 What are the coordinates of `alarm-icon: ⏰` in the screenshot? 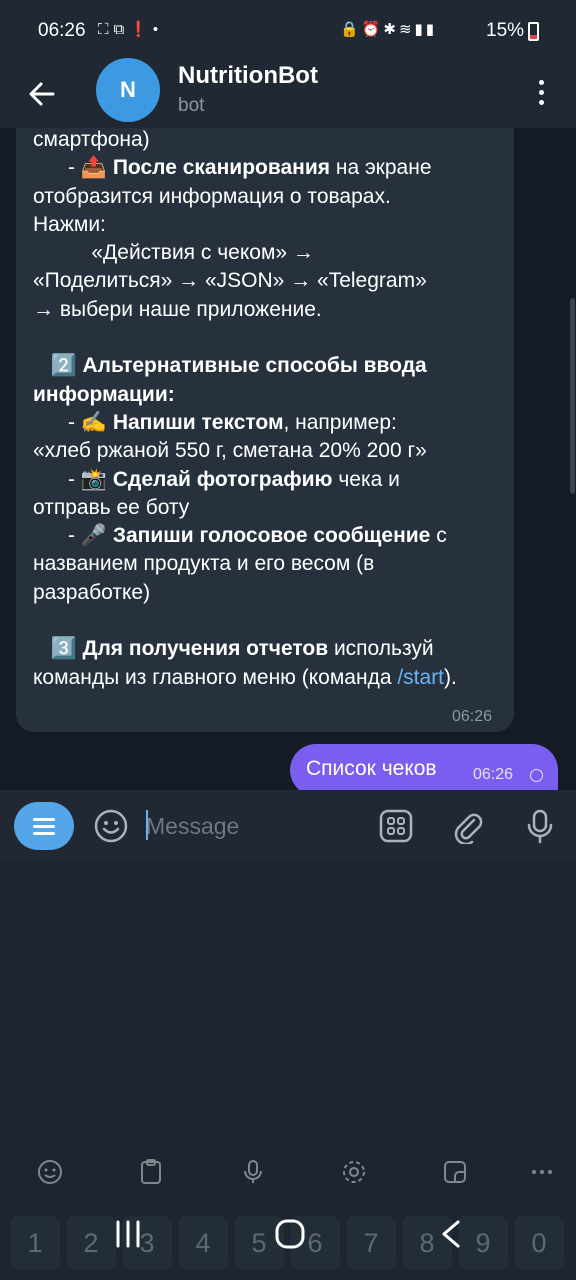 It's located at (372, 29).